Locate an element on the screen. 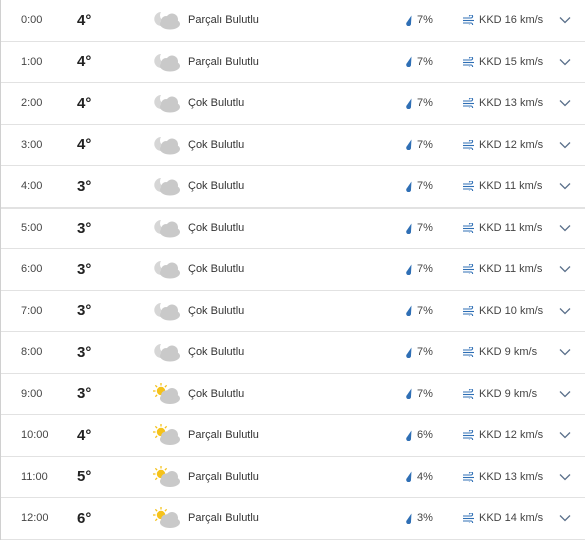 The height and width of the screenshot is (540, 585). forecast-time: 7:00 is located at coordinates (32, 310).